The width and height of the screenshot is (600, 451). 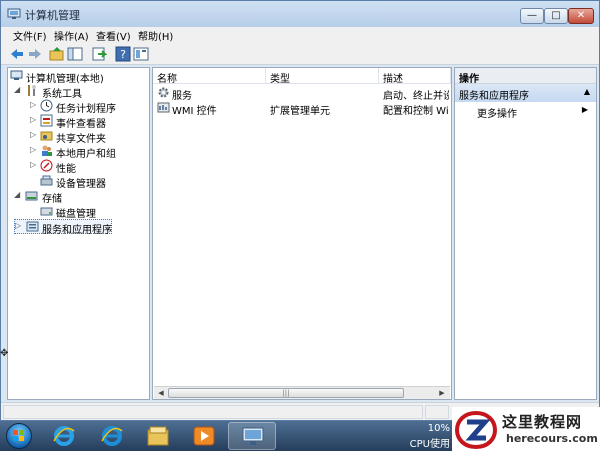 I want to click on tree-item-local-users: ▷ 本地用户和组, so click(x=87, y=152).